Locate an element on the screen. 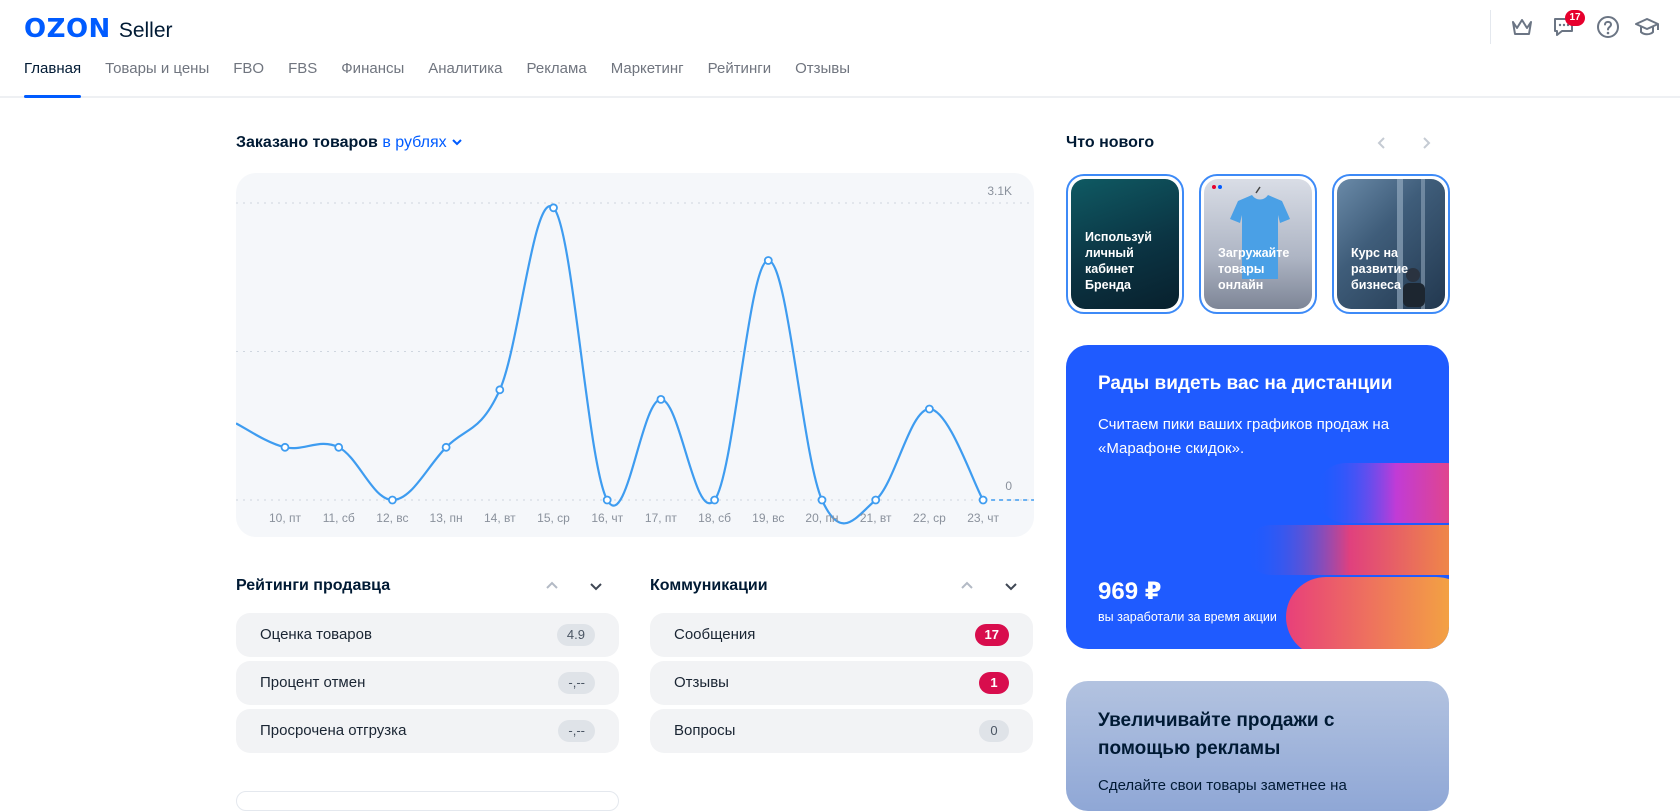  x-tick-label: 16, чт is located at coordinates (607, 518).